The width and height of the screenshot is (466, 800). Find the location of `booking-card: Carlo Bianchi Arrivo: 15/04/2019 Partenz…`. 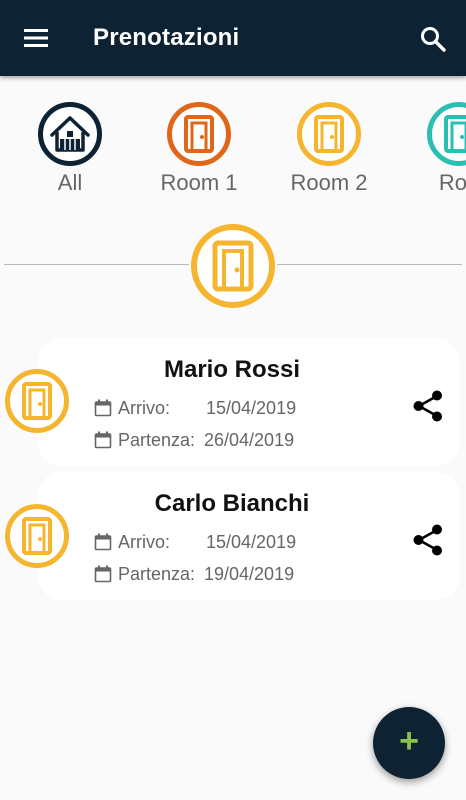

booking-card: Carlo Bianchi Arrivo: 15/04/2019 Partenz… is located at coordinates (249, 536).